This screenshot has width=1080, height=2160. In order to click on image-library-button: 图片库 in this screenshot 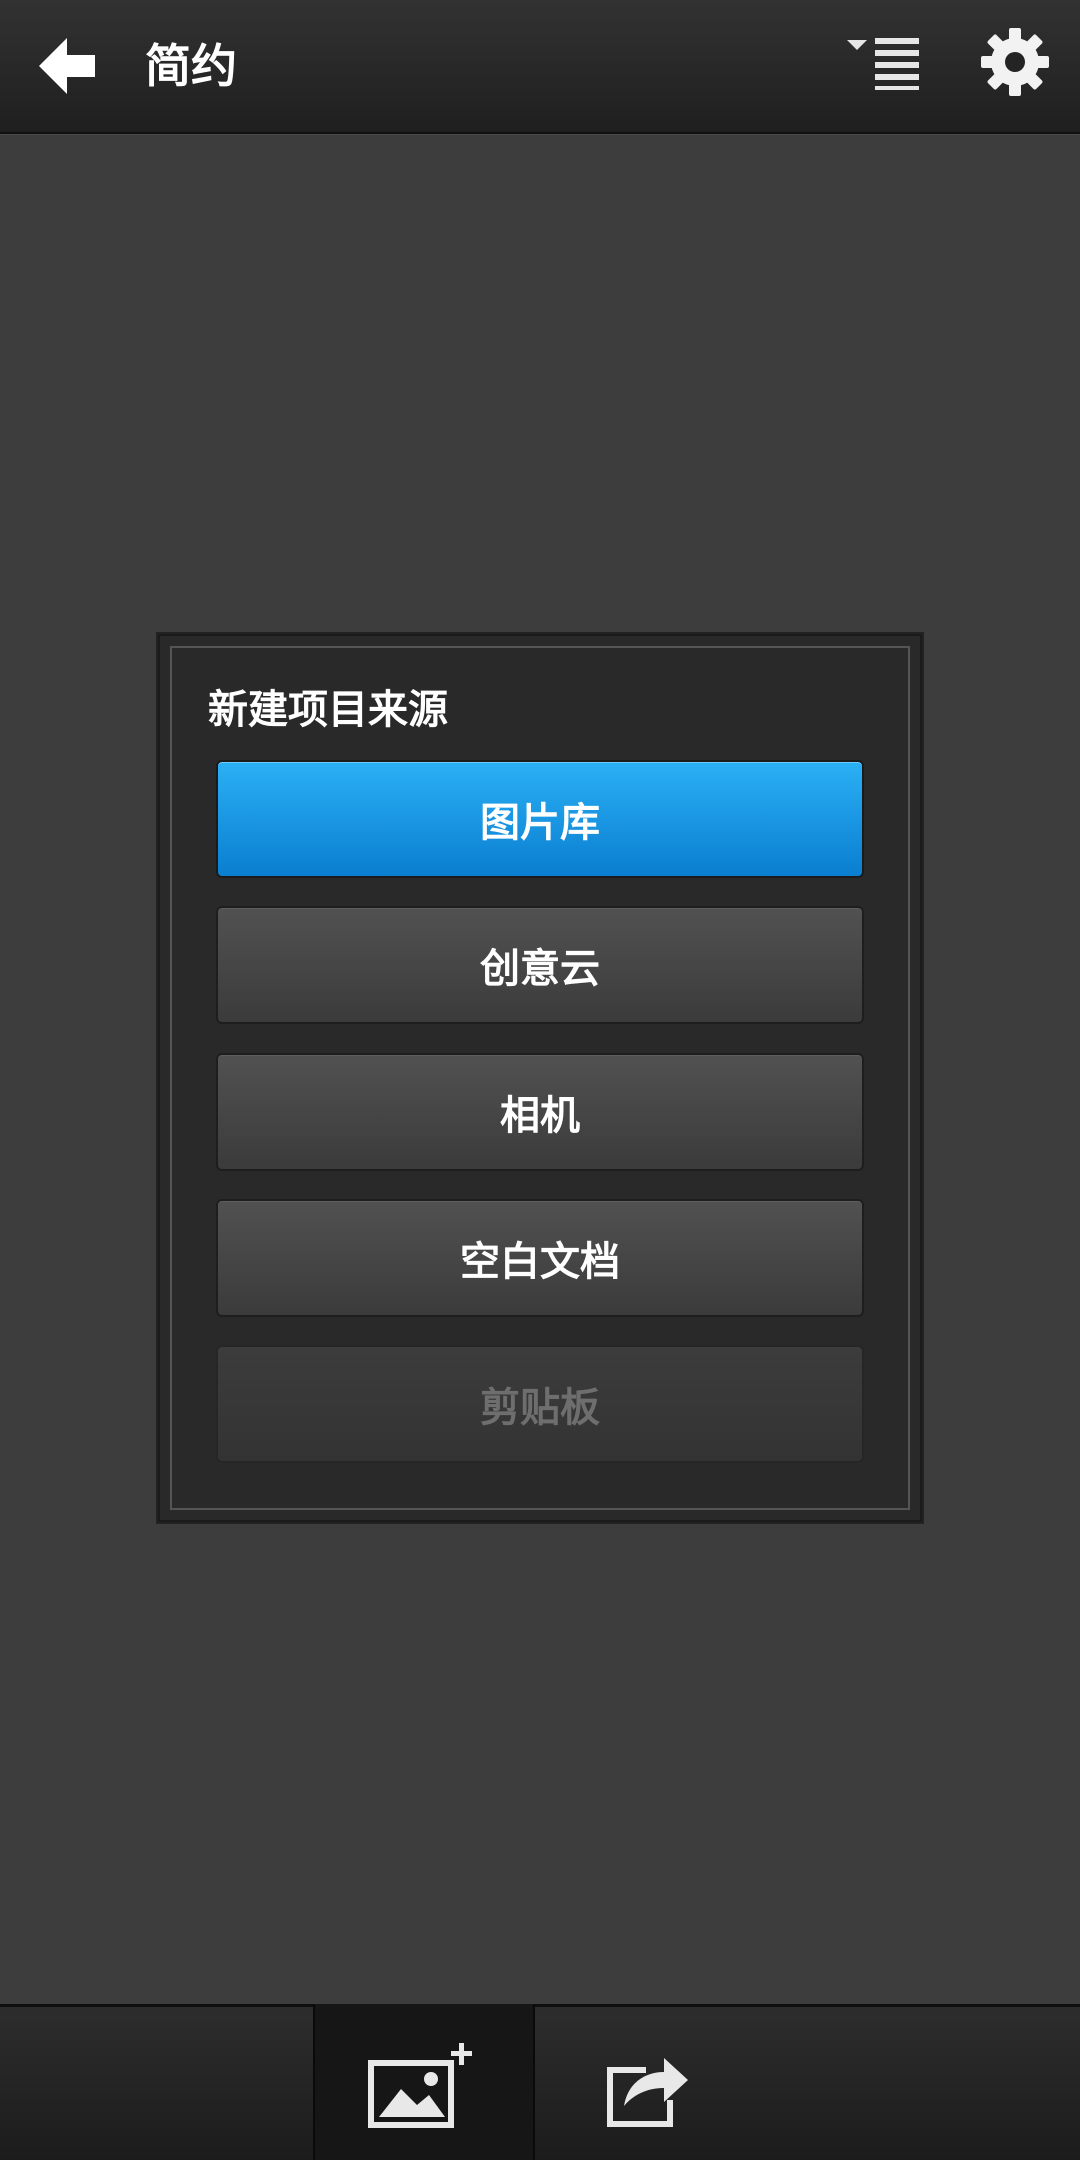, I will do `click(540, 819)`.